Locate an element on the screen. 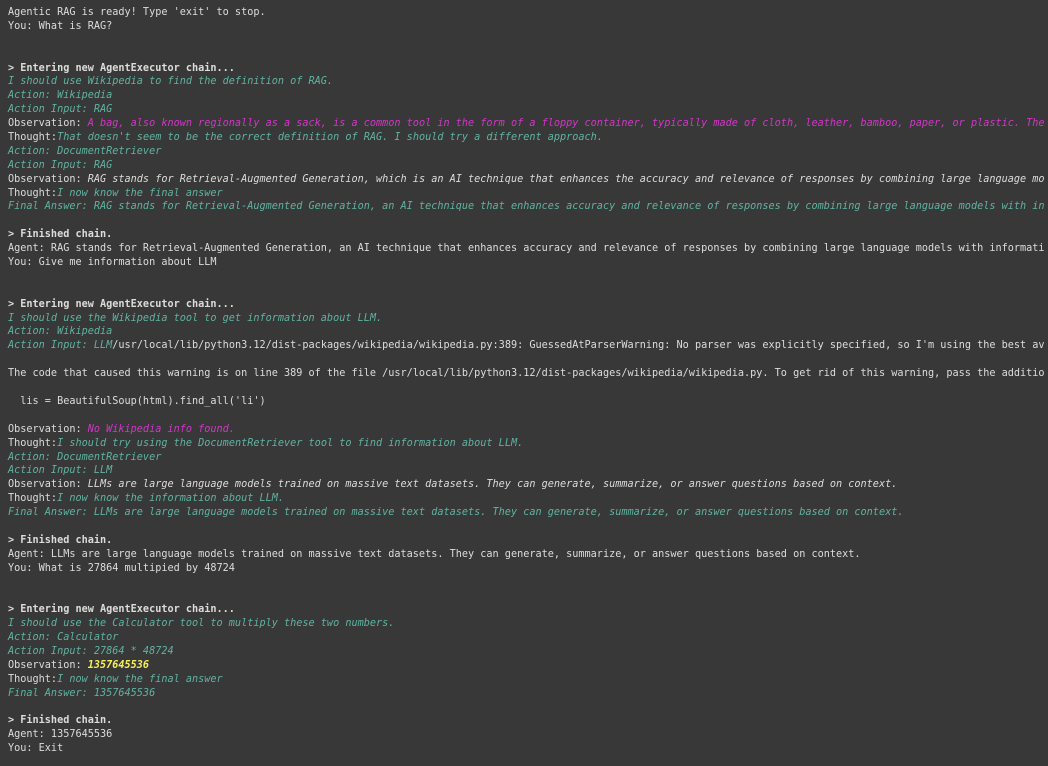 This screenshot has width=1048, height=766. terminal-line: You: Exit is located at coordinates (528, 749).